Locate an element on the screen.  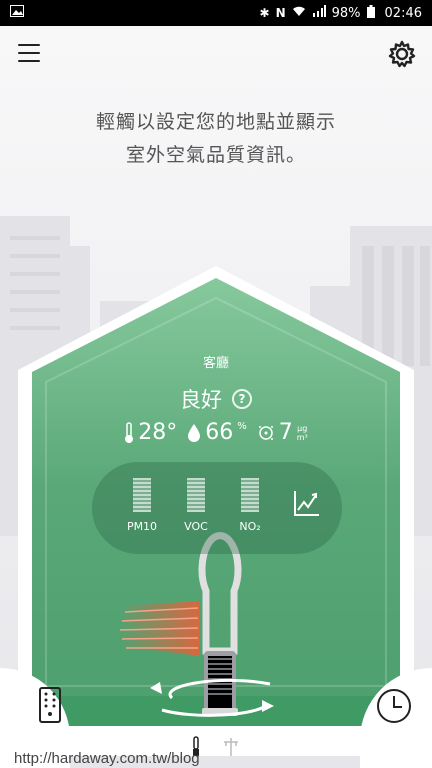
humidity-reading: 66% is located at coordinates (217, 432).